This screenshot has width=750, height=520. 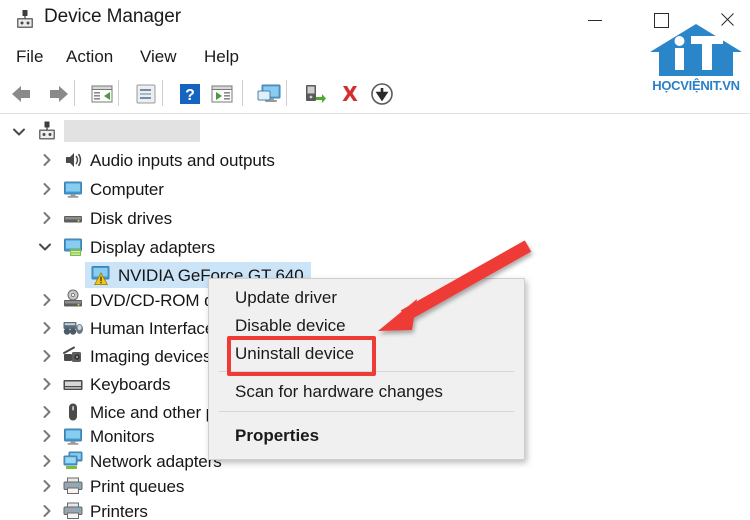 What do you see at coordinates (146, 94) in the screenshot?
I see `properties-icon` at bounding box center [146, 94].